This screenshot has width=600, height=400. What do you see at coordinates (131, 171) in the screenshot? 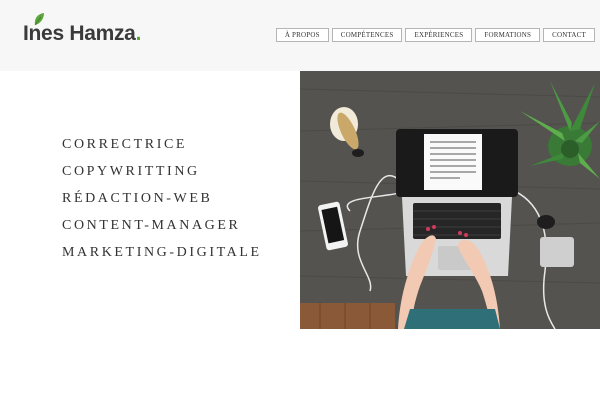
I see `skill-item: COPYWRITTING` at bounding box center [131, 171].